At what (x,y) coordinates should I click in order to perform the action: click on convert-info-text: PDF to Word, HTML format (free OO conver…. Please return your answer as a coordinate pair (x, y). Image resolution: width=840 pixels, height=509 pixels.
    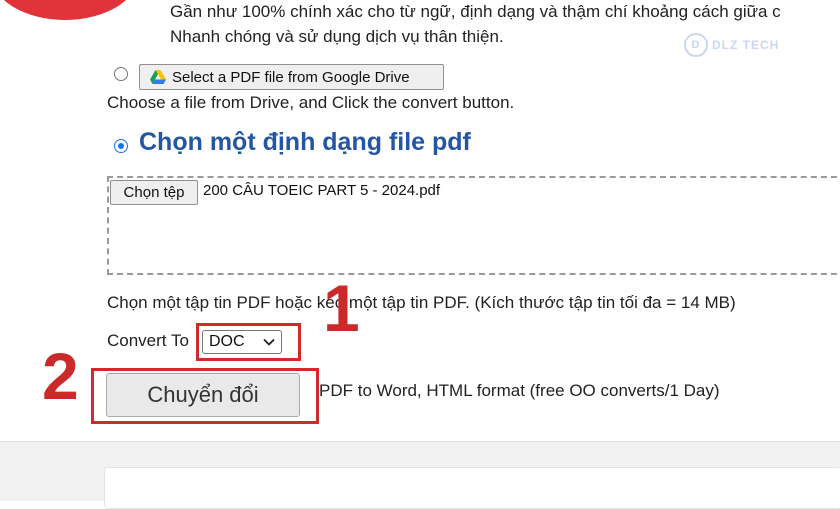
    Looking at the image, I should click on (519, 390).